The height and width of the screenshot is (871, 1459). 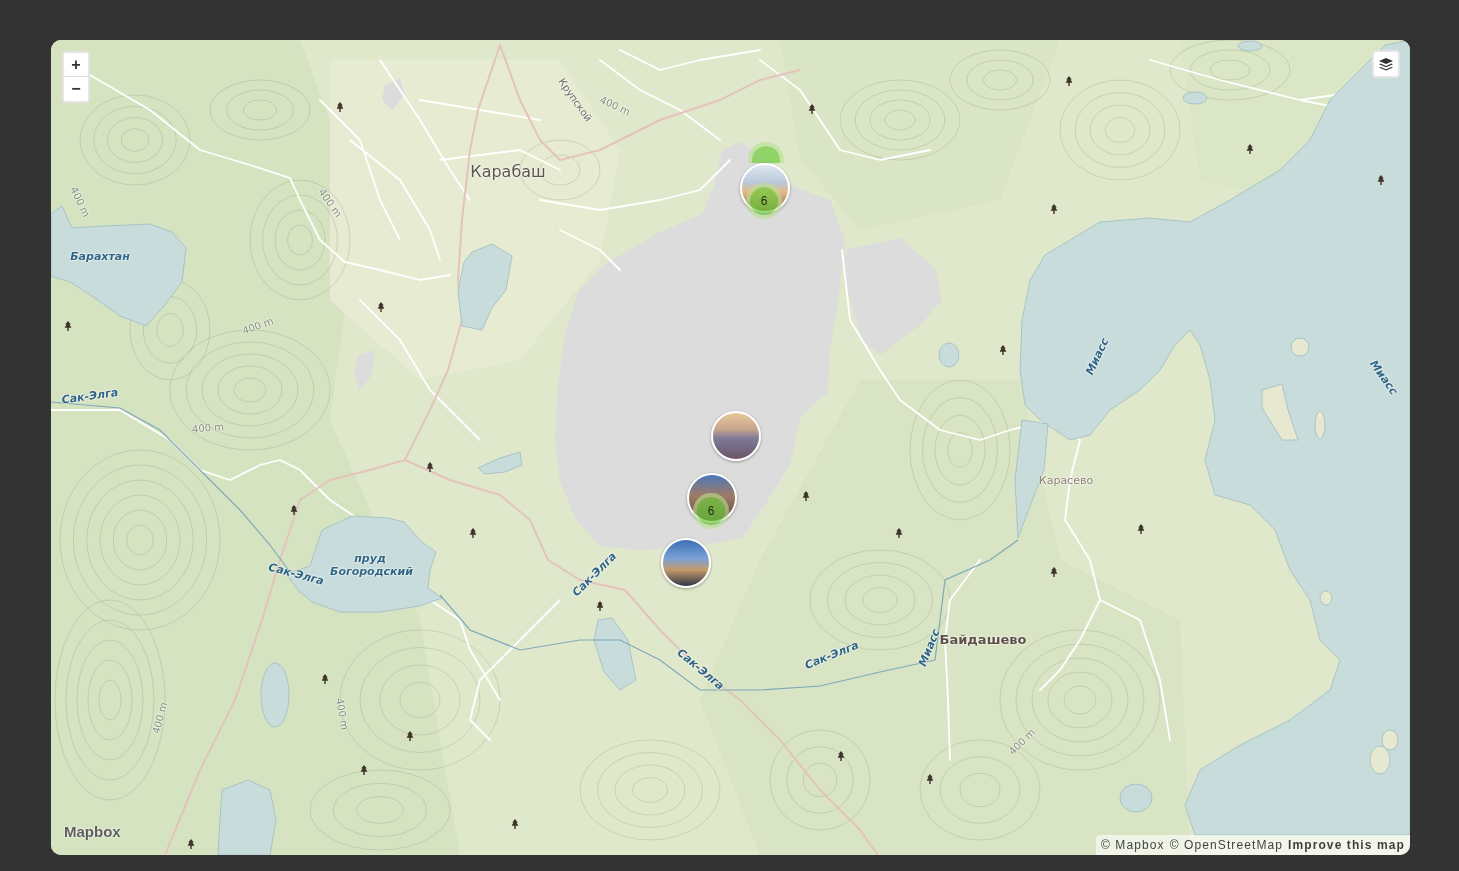 What do you see at coordinates (393, 94) in the screenshot?
I see `land-use-area` at bounding box center [393, 94].